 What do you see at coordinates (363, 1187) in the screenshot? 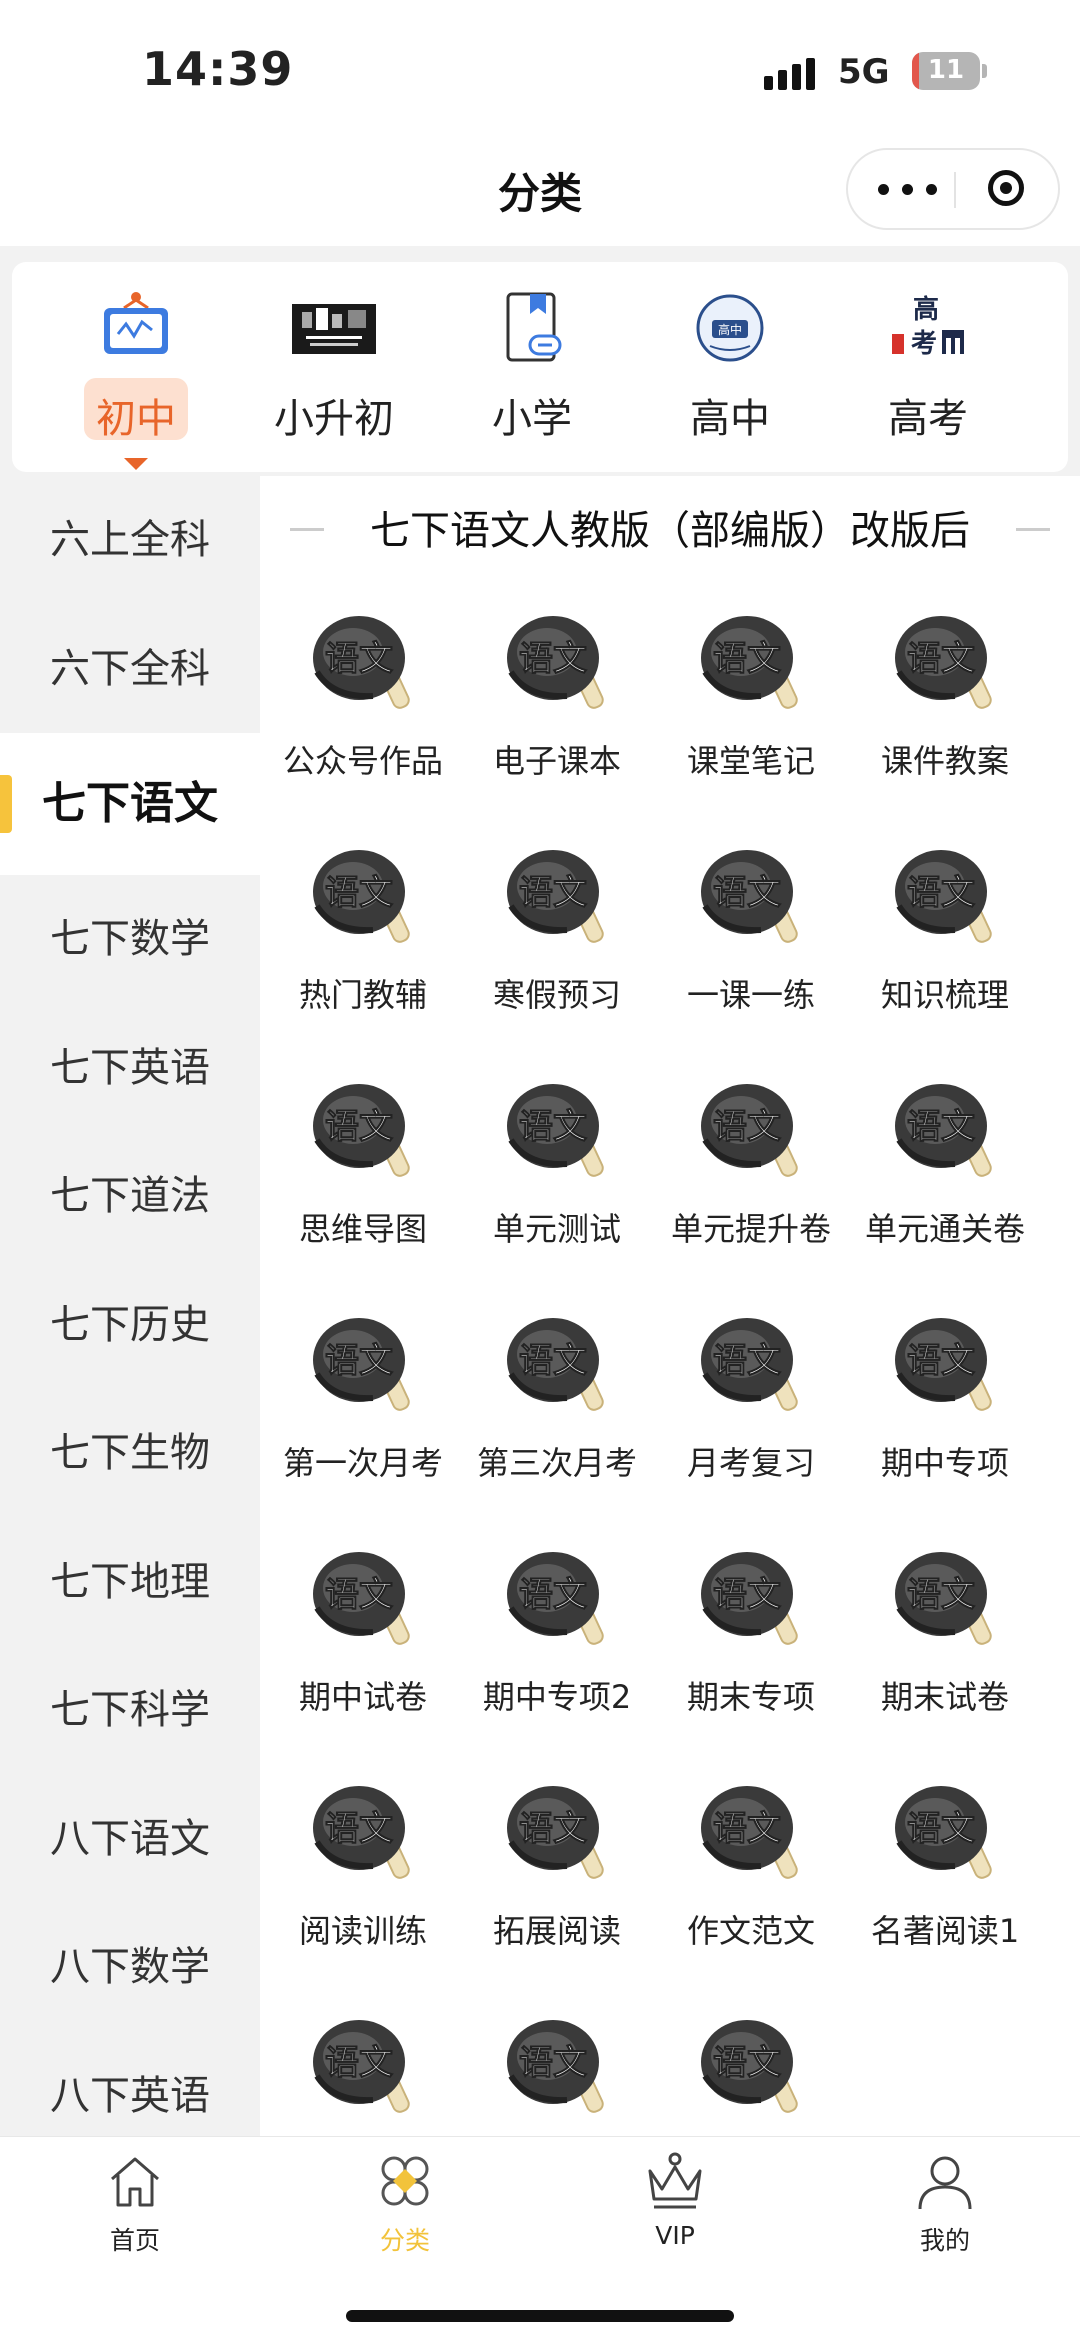
I see `category-item: 语文 思维导图` at bounding box center [363, 1187].